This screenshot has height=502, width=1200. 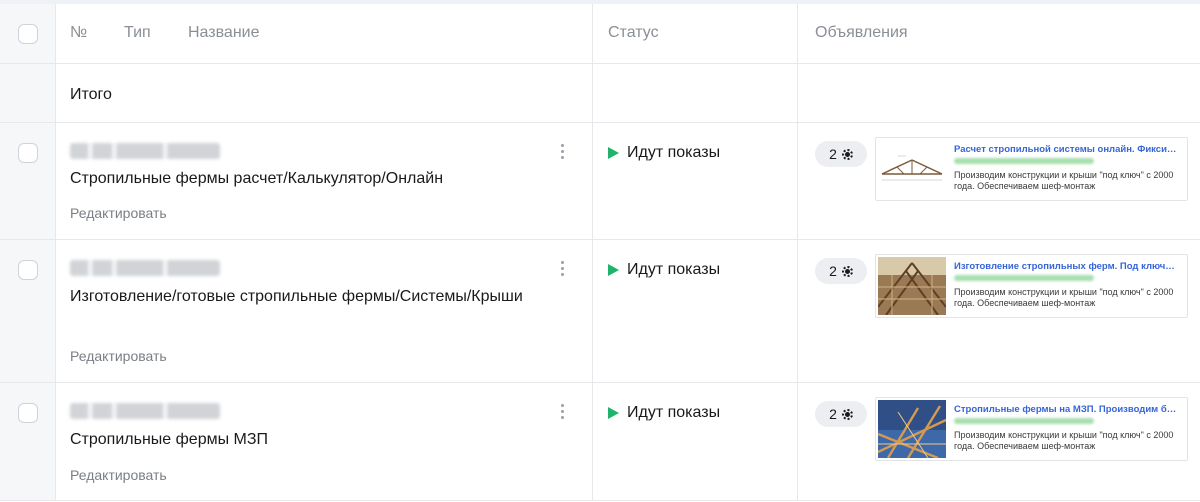 What do you see at coordinates (28, 34) in the screenshot?
I see `select-all-checkbox` at bounding box center [28, 34].